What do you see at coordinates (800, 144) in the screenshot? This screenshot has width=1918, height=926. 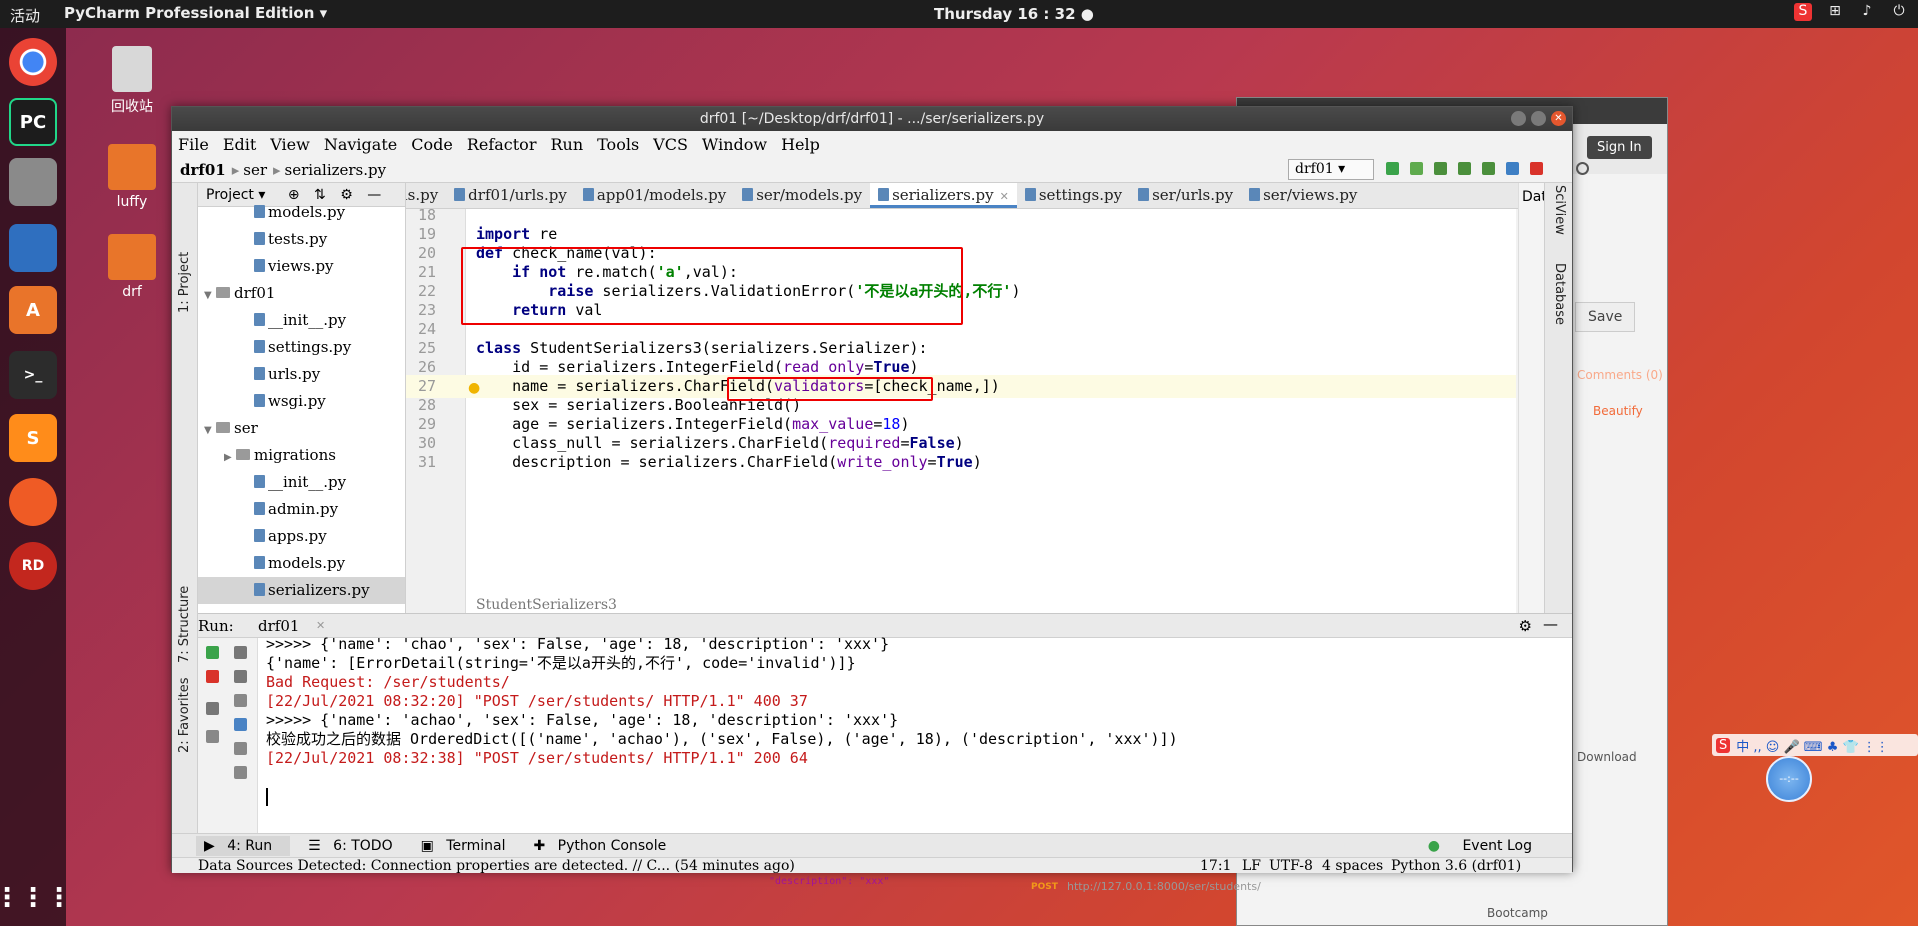 I see `menu-help: Help` at bounding box center [800, 144].